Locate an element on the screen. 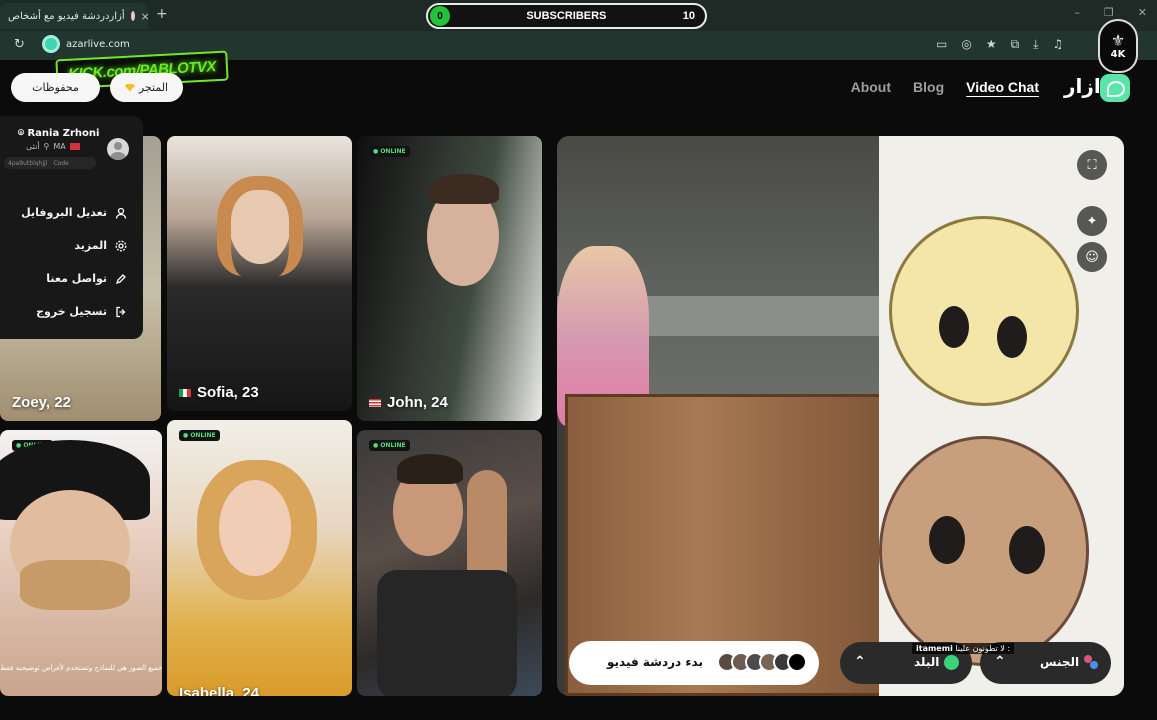 This screenshot has width=1157, height=720. media-icon: ♫ is located at coordinates (1057, 44).